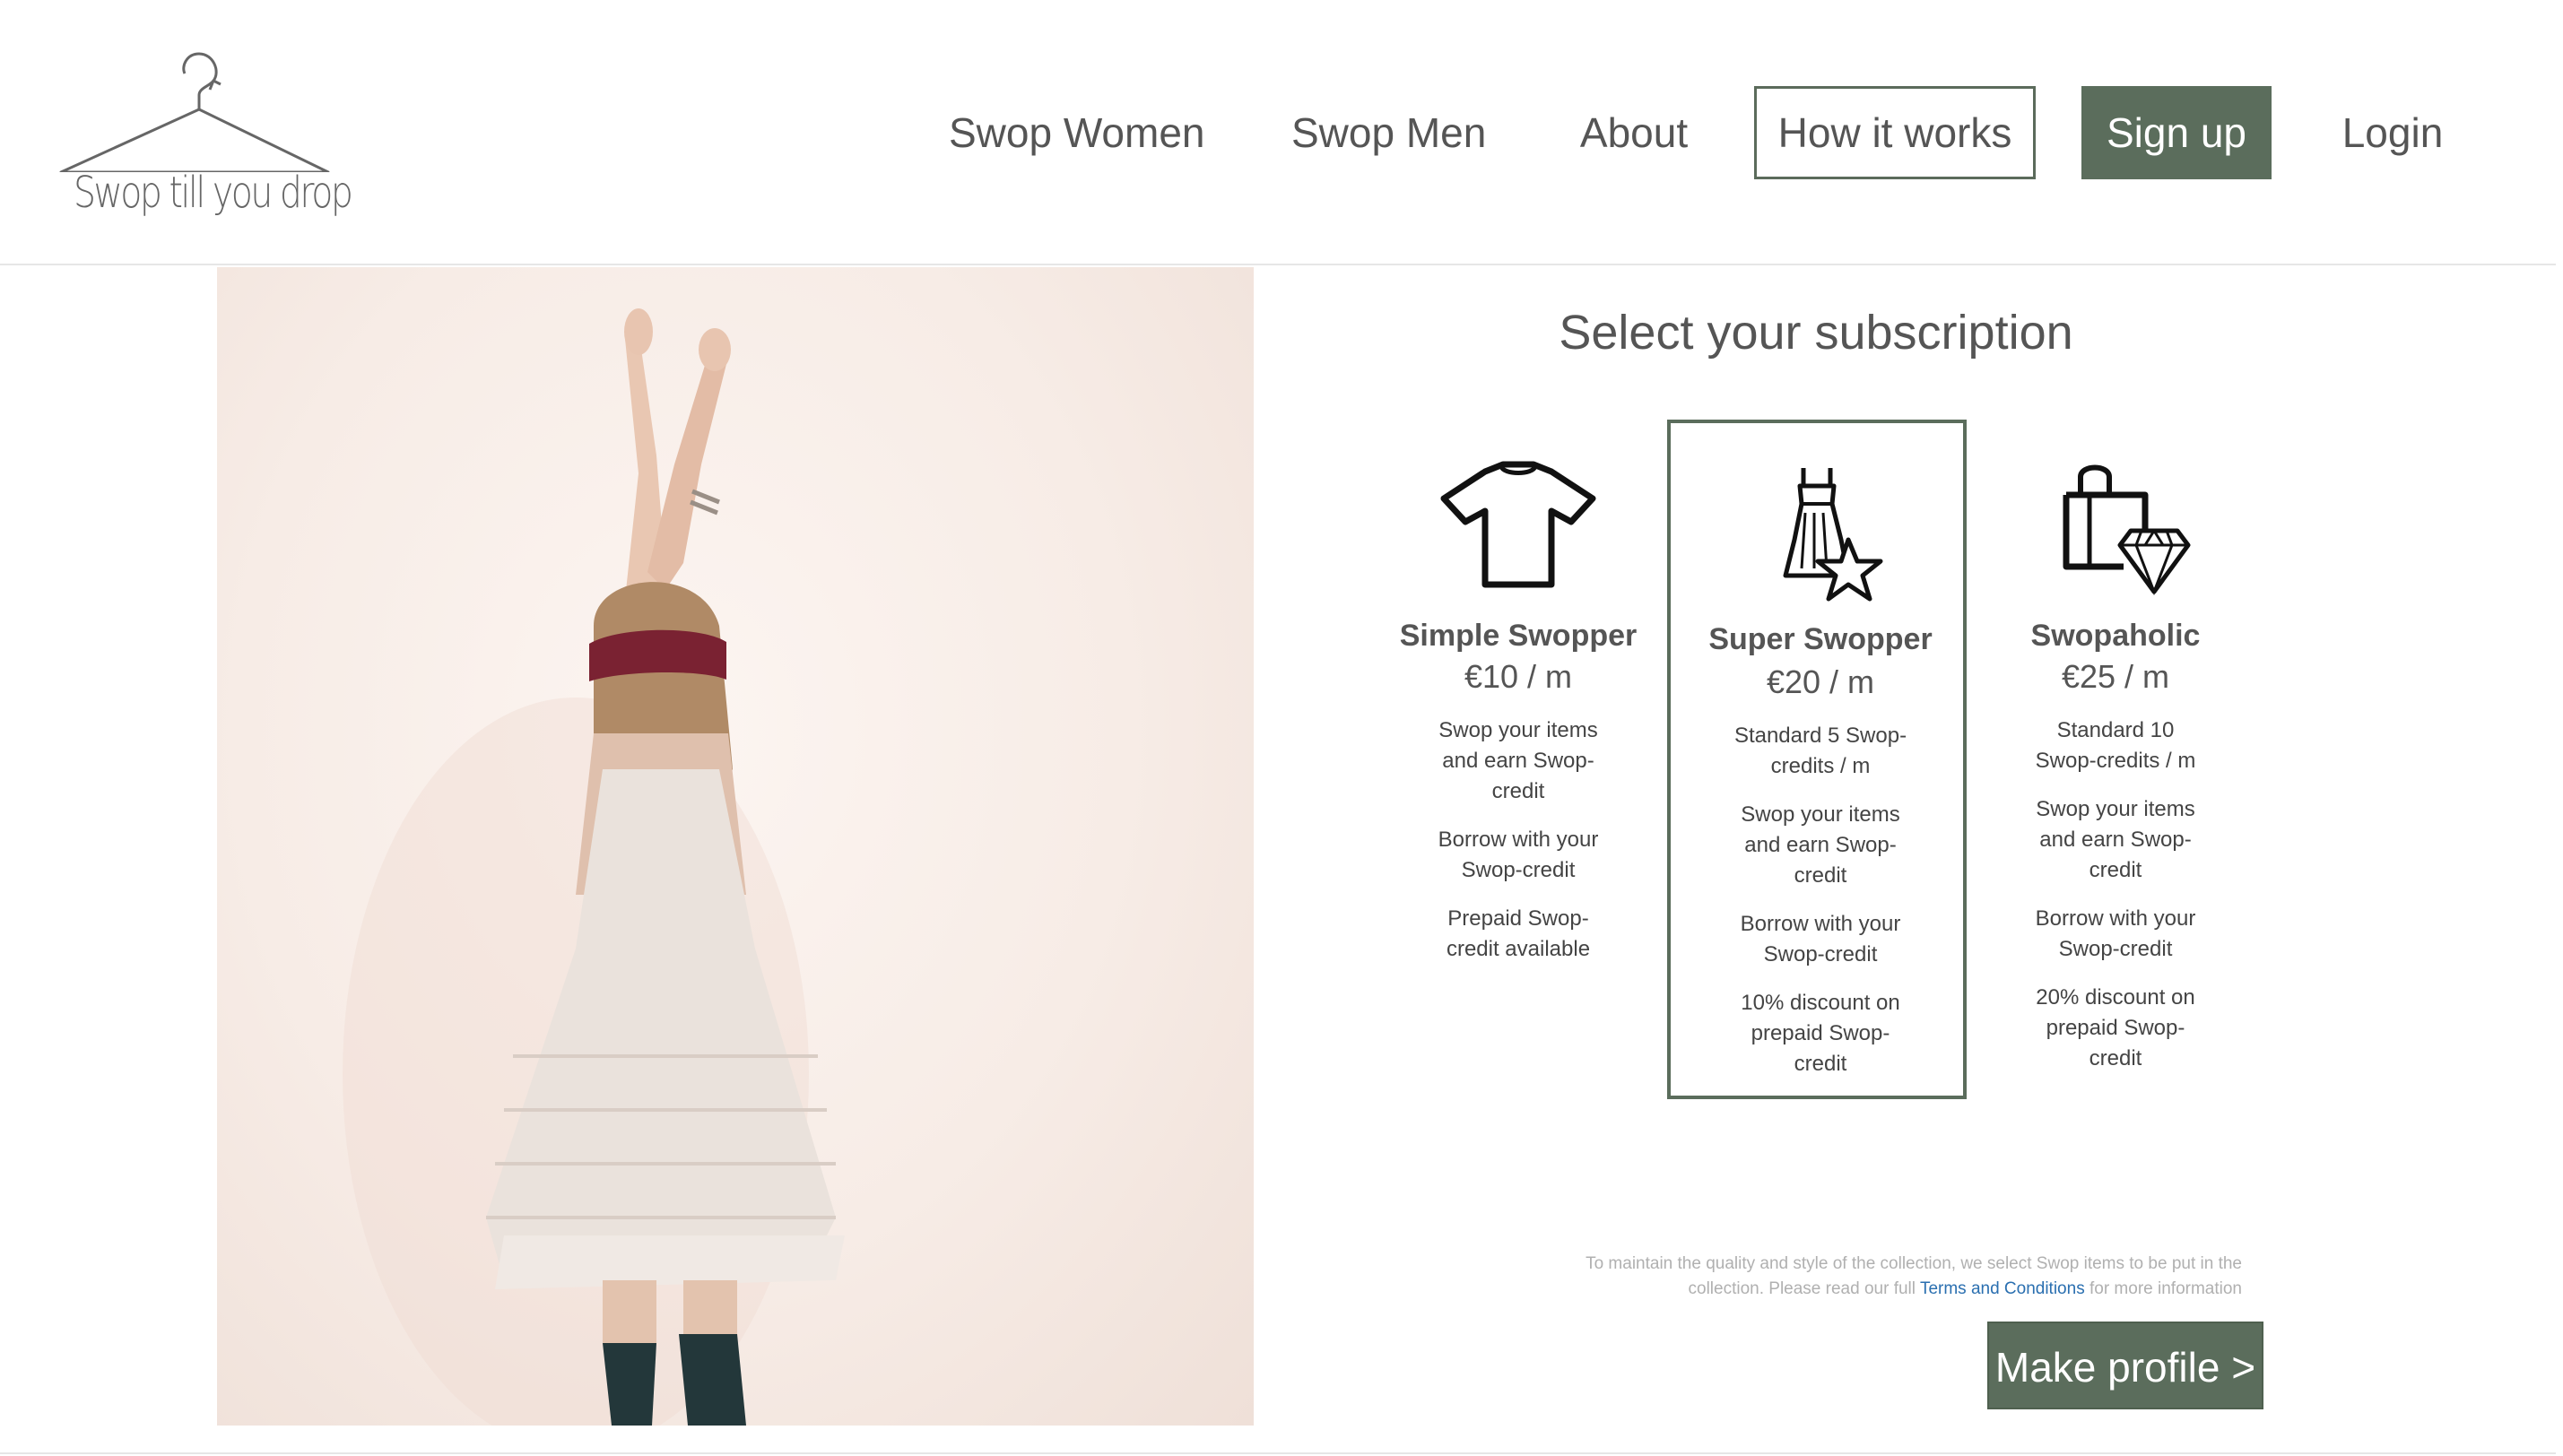 The width and height of the screenshot is (2563, 1456). I want to click on dress-star-icon, so click(1820, 526).